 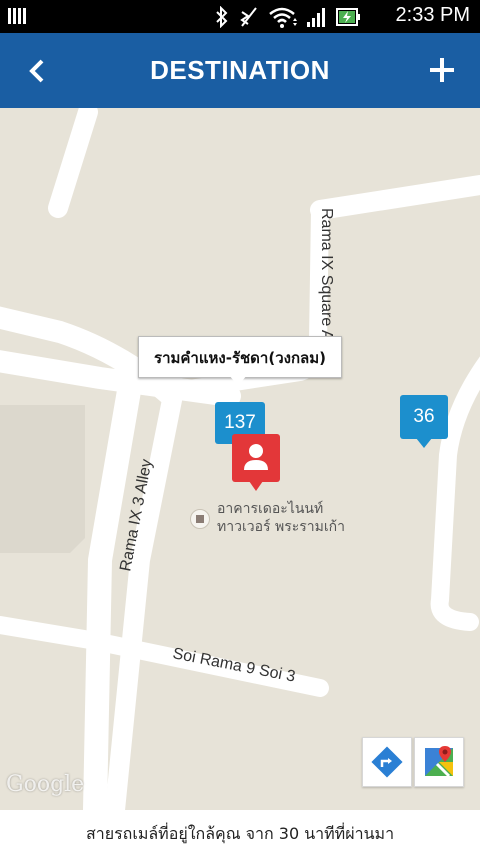 I want to click on bus-marker-36: 36, so click(x=424, y=421).